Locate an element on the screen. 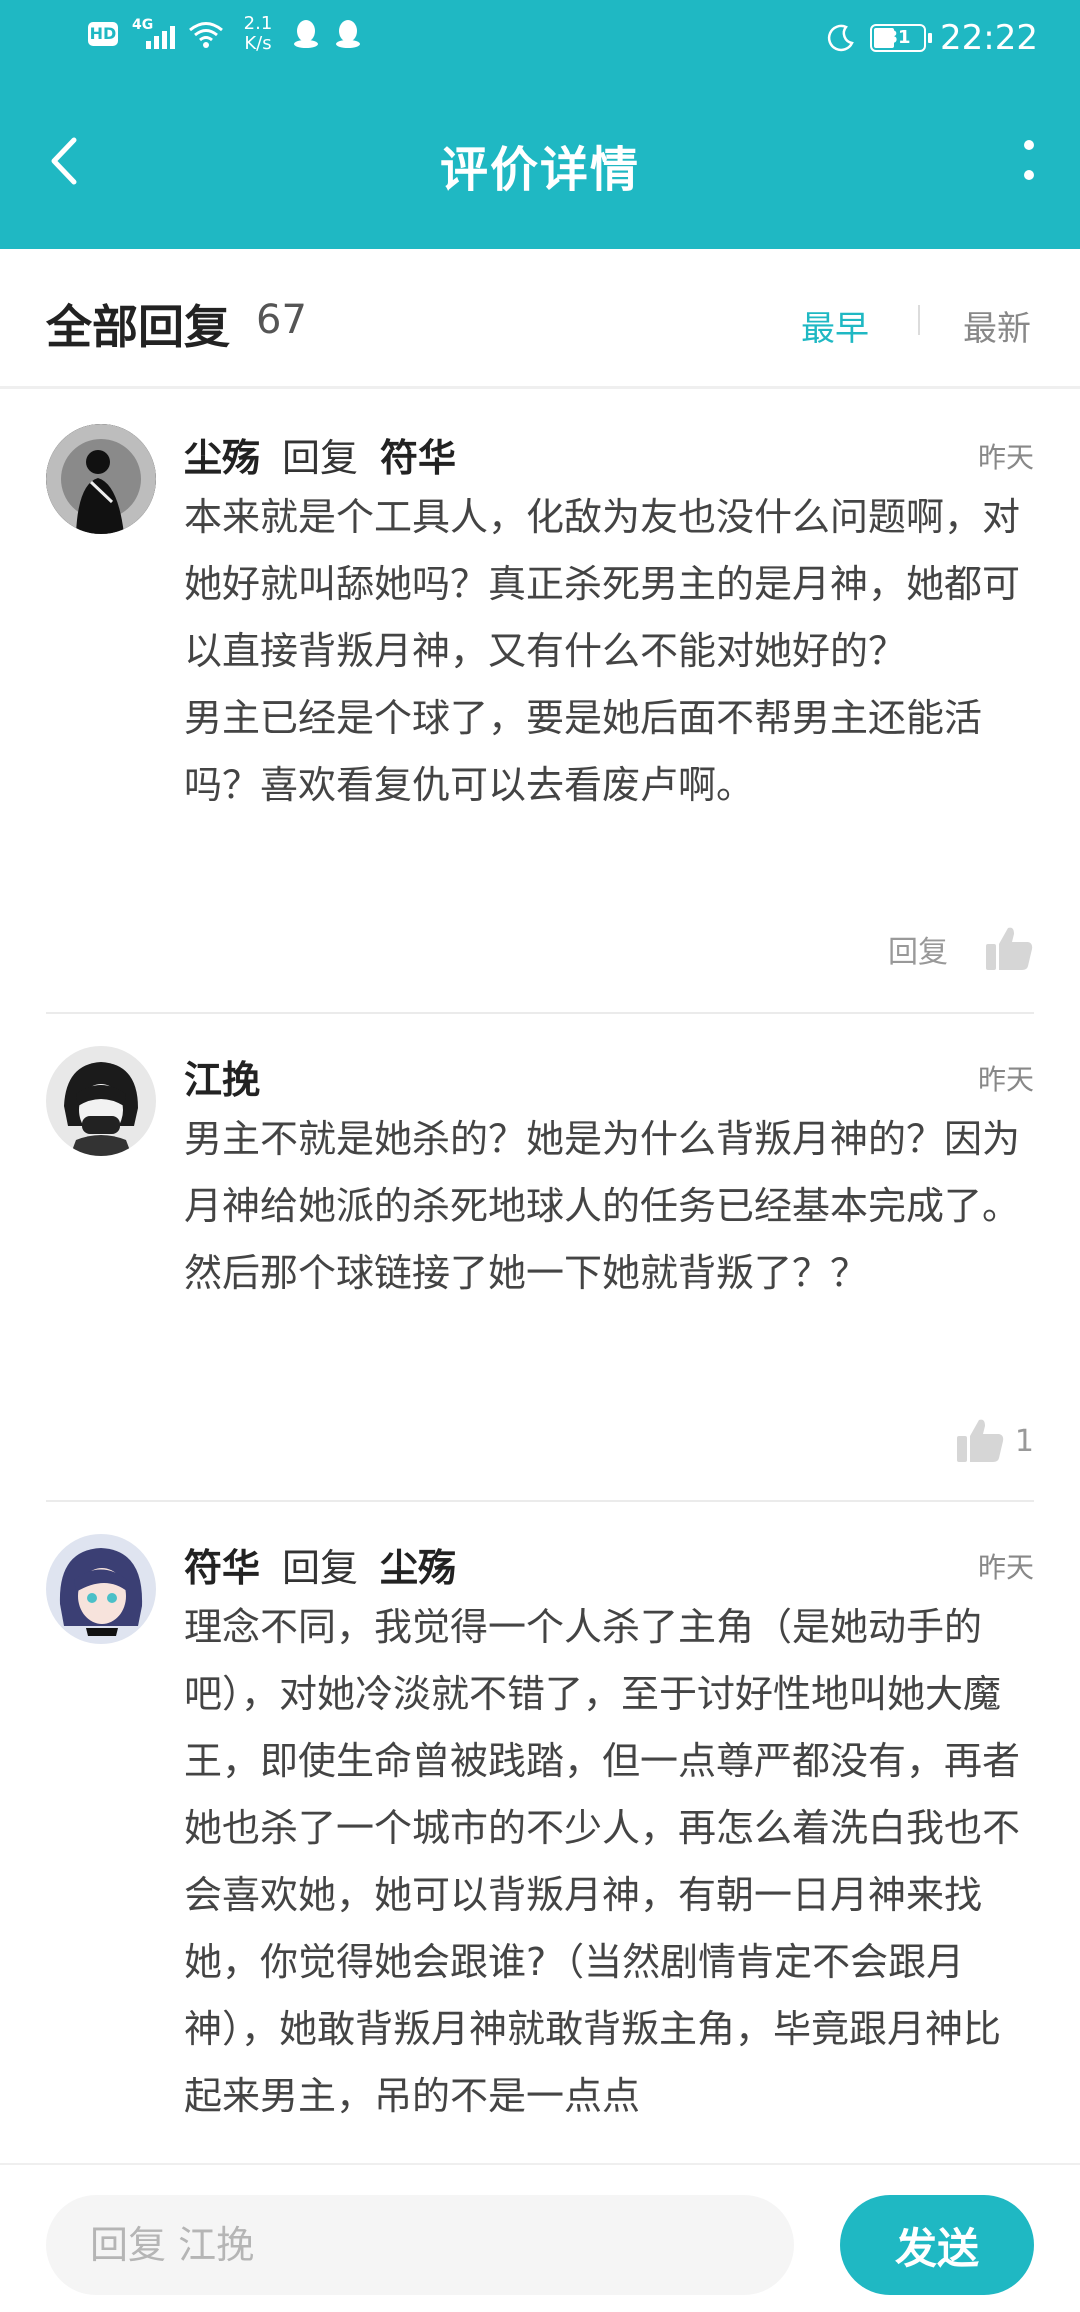 The height and width of the screenshot is (2312, 1080). sort-latest-tab: 最新 is located at coordinates (997, 325).